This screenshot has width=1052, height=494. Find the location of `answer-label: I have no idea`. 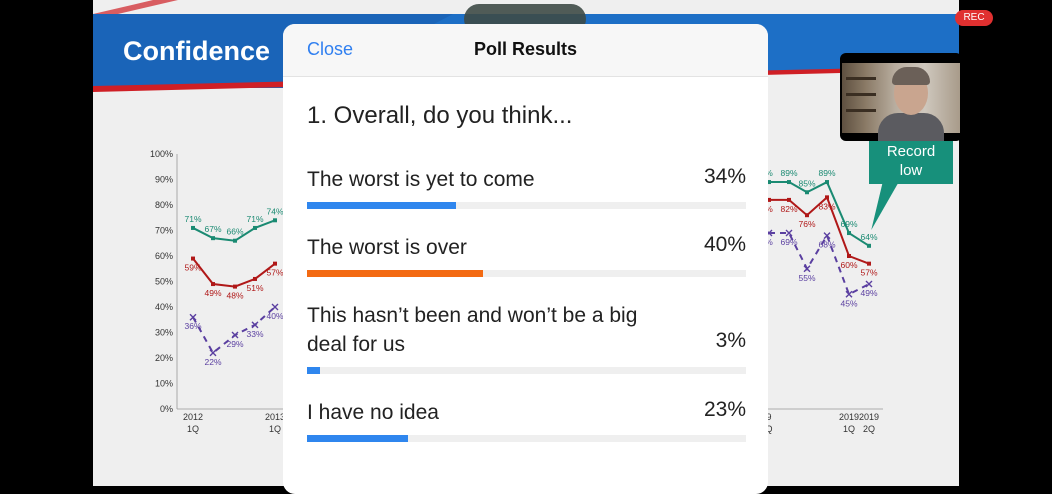

answer-label: I have no idea is located at coordinates (373, 412).